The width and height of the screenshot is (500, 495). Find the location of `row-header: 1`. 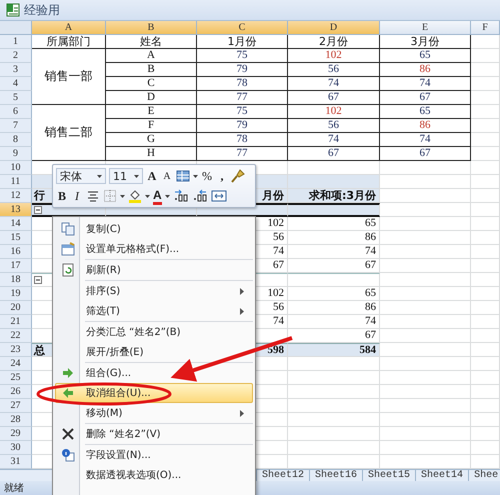

row-header: 1 is located at coordinates (16, 42).